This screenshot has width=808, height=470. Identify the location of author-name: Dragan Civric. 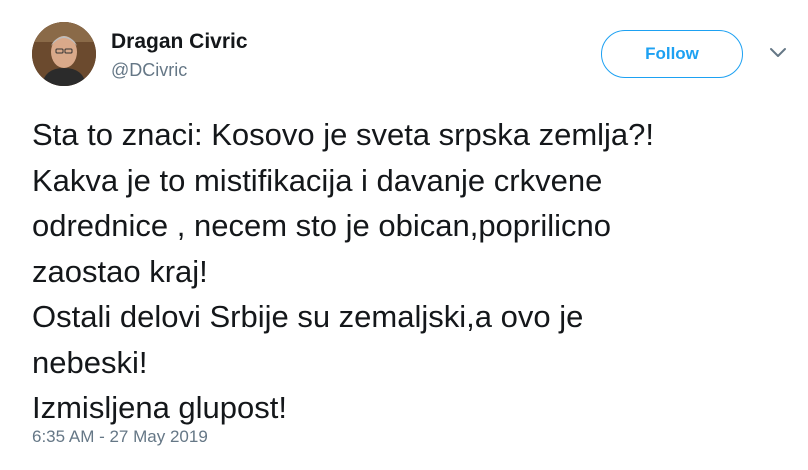
(179, 42).